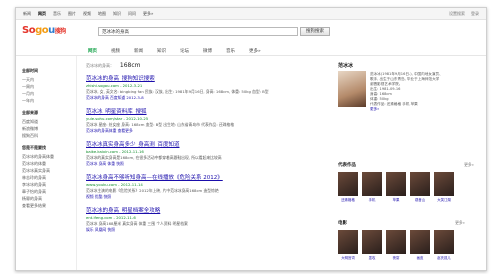 The height and width of the screenshot is (274, 500). I want to click on login-link: 登录, so click(475, 14).